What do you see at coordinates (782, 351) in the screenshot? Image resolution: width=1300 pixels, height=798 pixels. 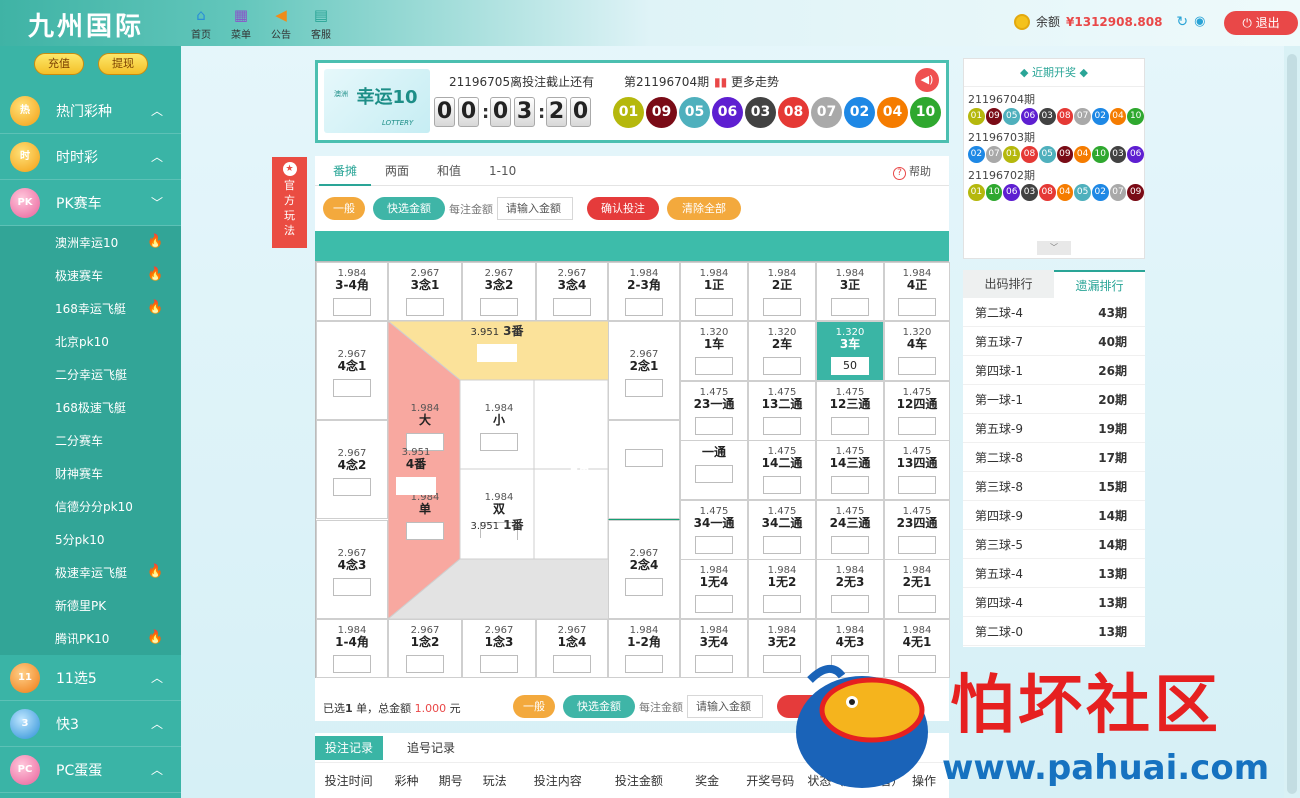 I see `bet-cell-right-block: 1.320 2车` at bounding box center [782, 351].